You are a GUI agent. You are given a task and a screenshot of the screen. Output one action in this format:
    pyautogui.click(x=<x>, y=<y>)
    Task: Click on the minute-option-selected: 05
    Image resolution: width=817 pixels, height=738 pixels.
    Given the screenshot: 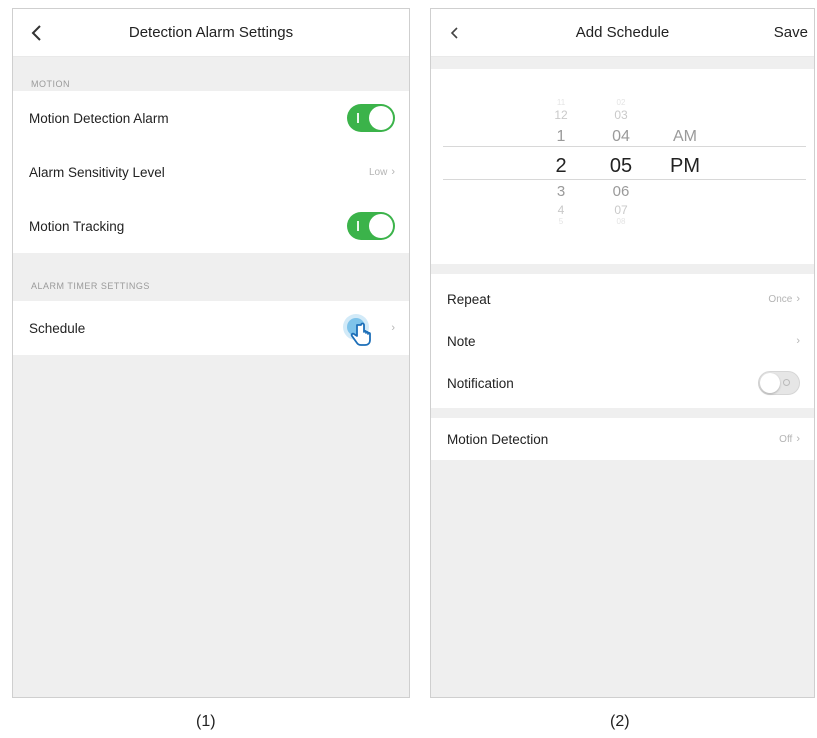 What is the action you would take?
    pyautogui.click(x=621, y=166)
    